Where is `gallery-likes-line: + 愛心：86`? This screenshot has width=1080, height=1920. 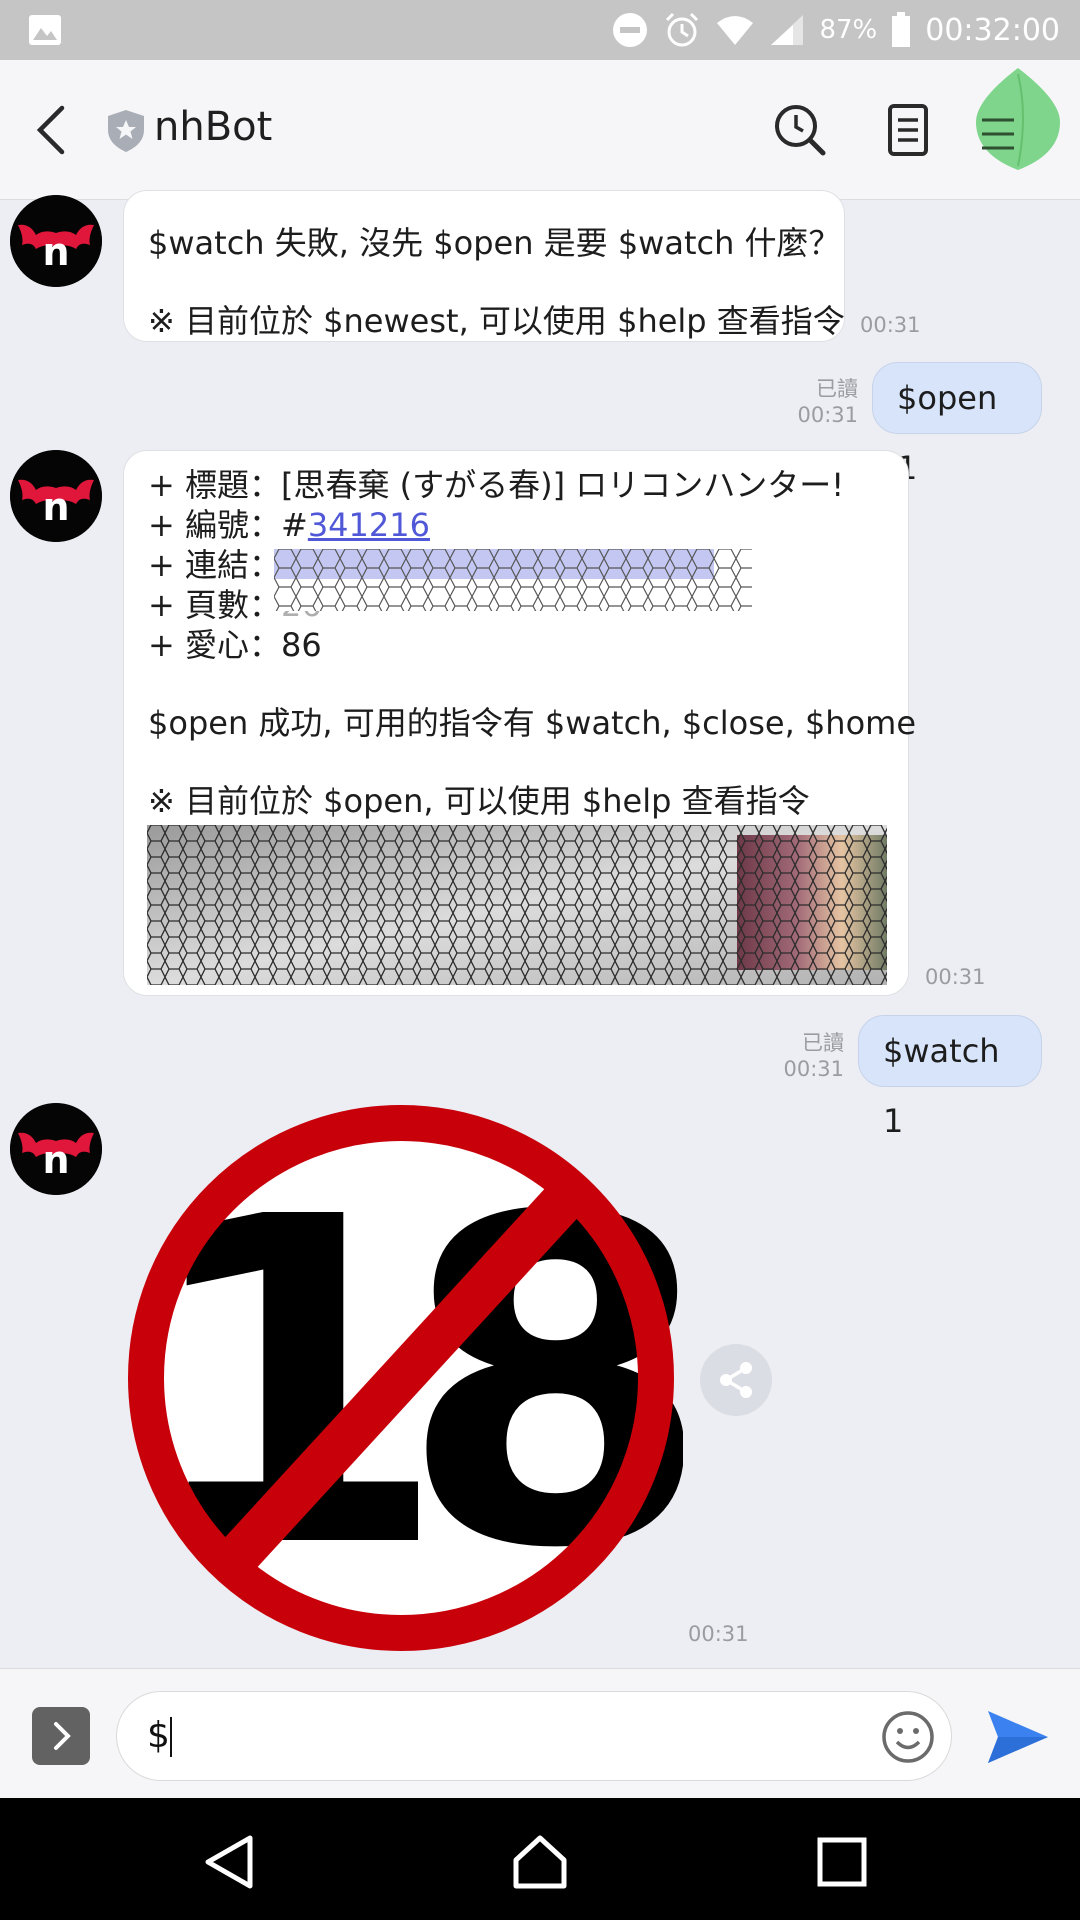
gallery-likes-line: + 愛心：86 is located at coordinates (235, 645).